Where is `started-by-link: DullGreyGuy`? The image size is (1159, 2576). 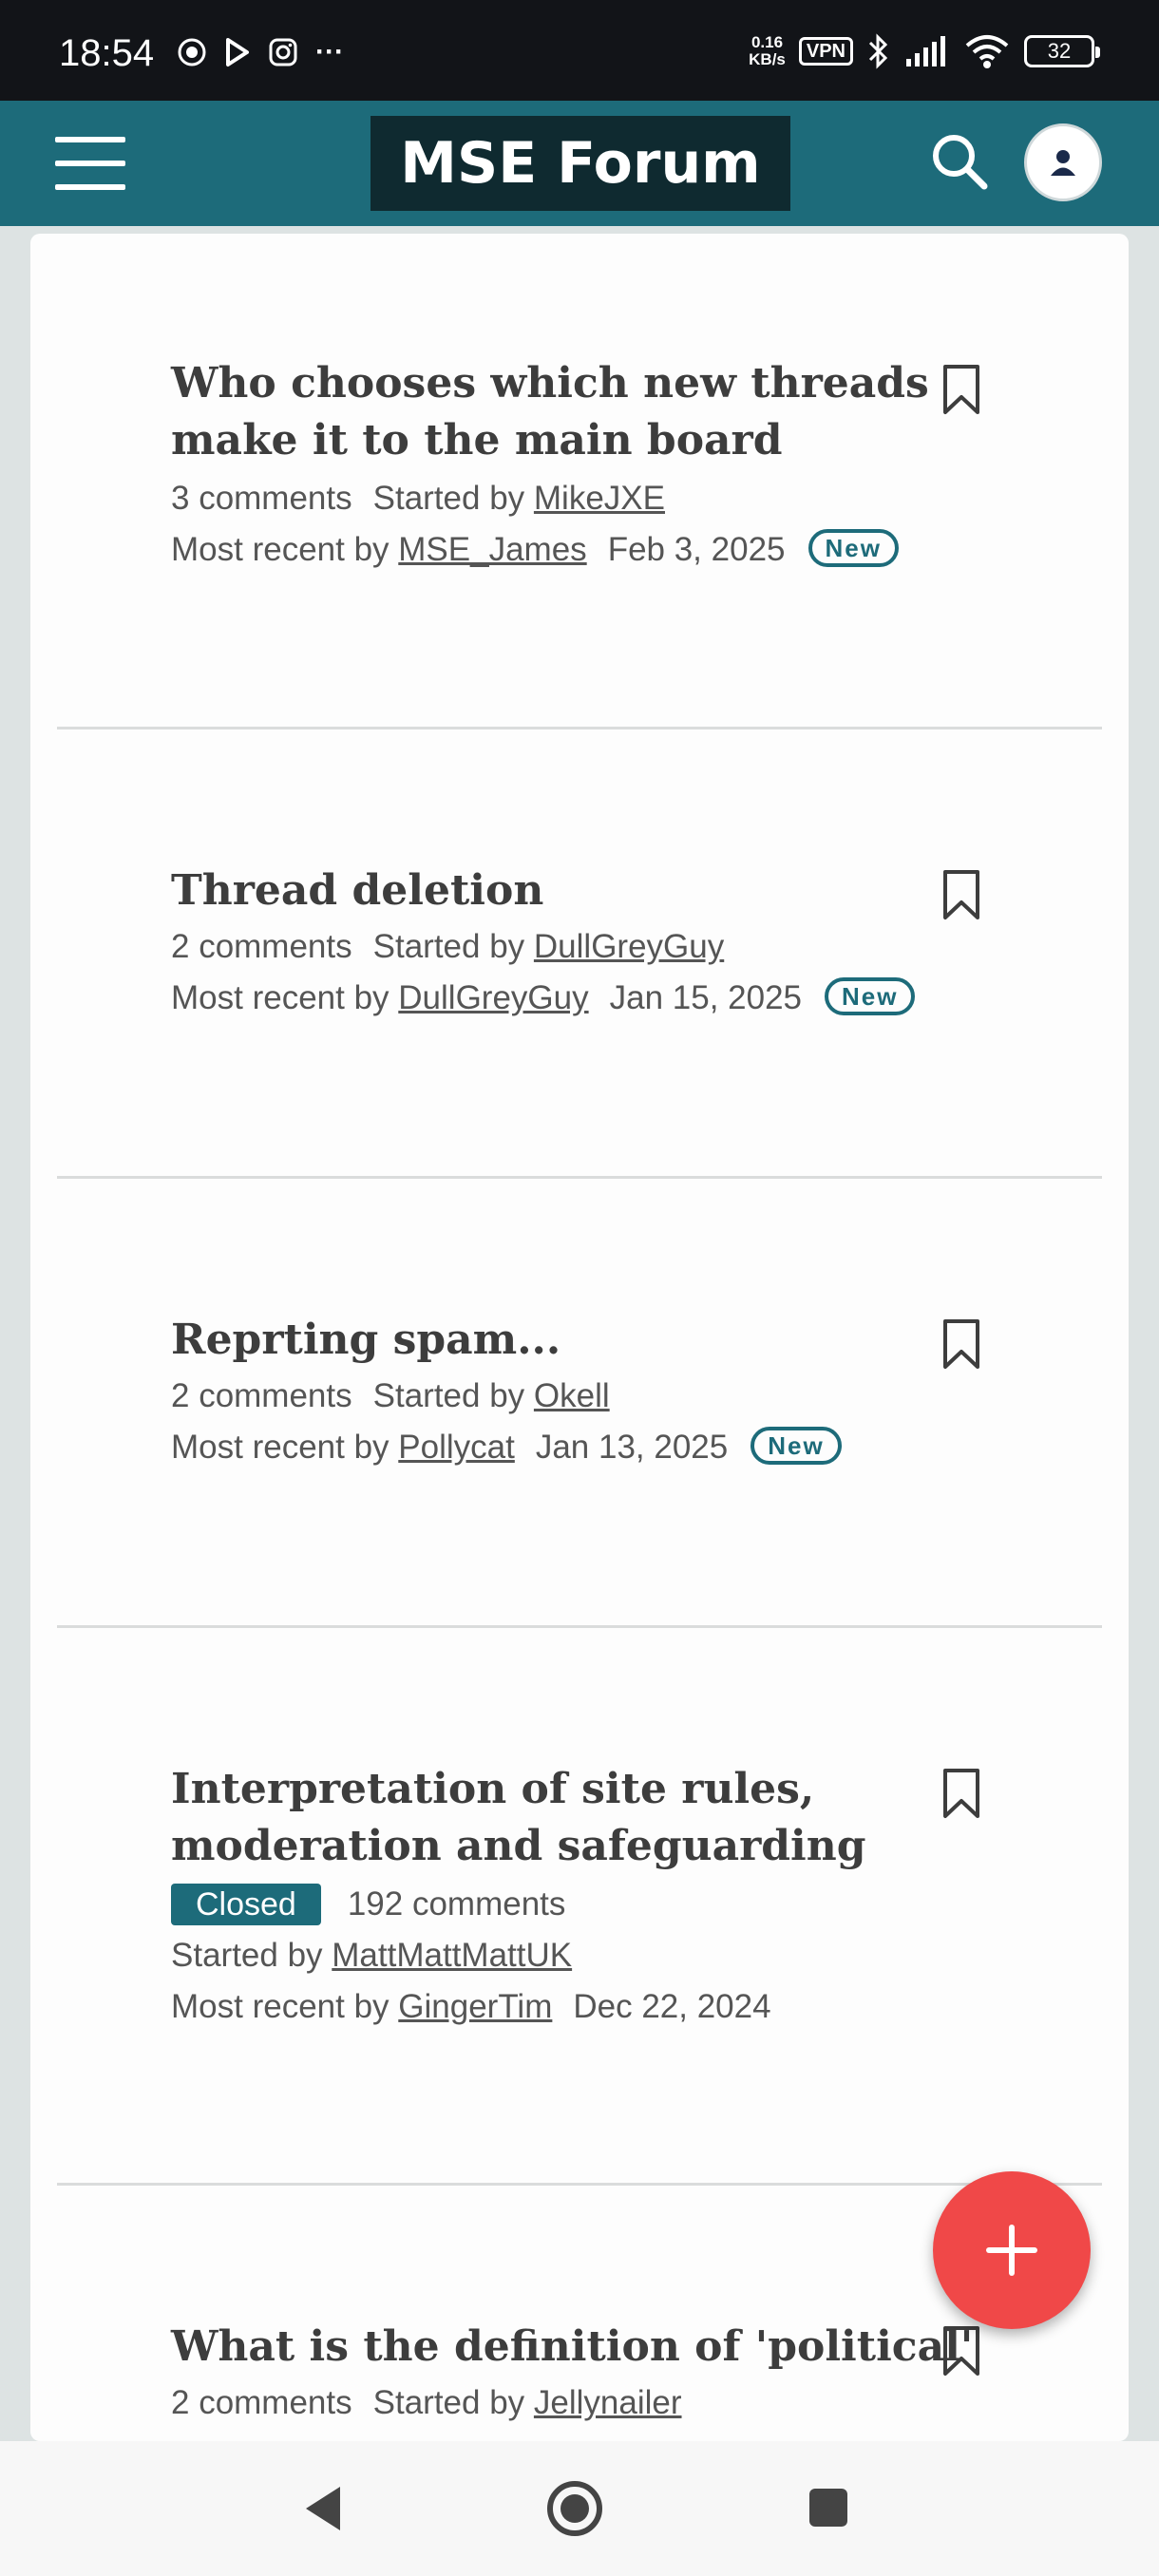
started-by-link: DullGreyGuy is located at coordinates (629, 946).